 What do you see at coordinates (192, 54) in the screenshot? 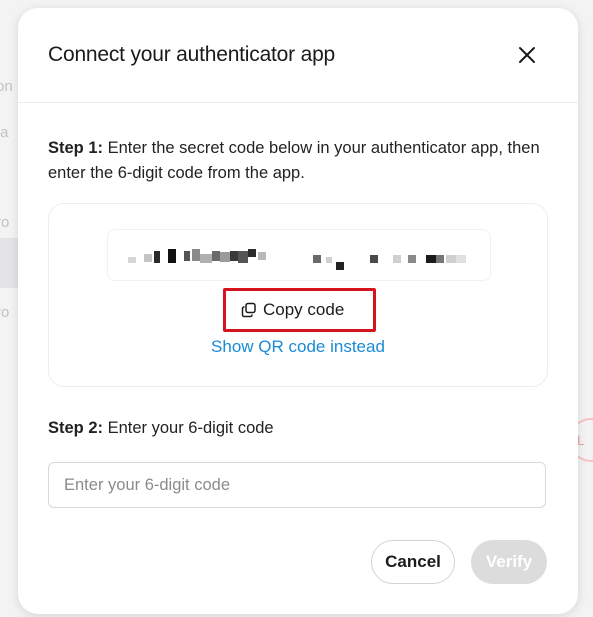
I see `modal-title: Connect your authenticator app` at bounding box center [192, 54].